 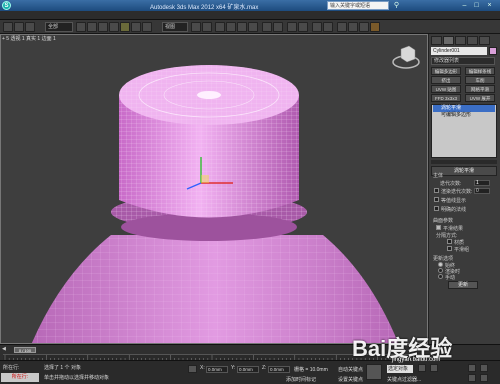 What do you see at coordinates (196, 27) in the screenshot?
I see `pivot-center-icon` at bounding box center [196, 27].